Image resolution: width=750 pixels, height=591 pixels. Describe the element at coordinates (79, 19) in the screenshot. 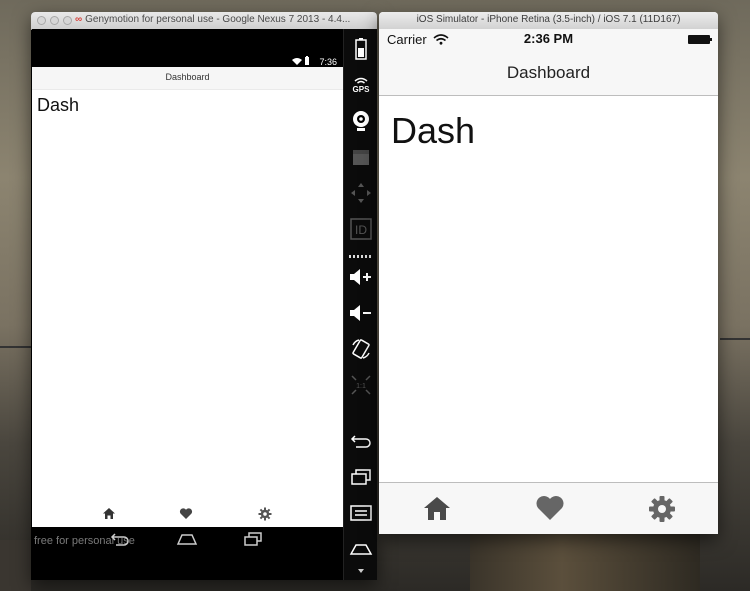

I see `genymotion-logo-icon: ∞` at that location.